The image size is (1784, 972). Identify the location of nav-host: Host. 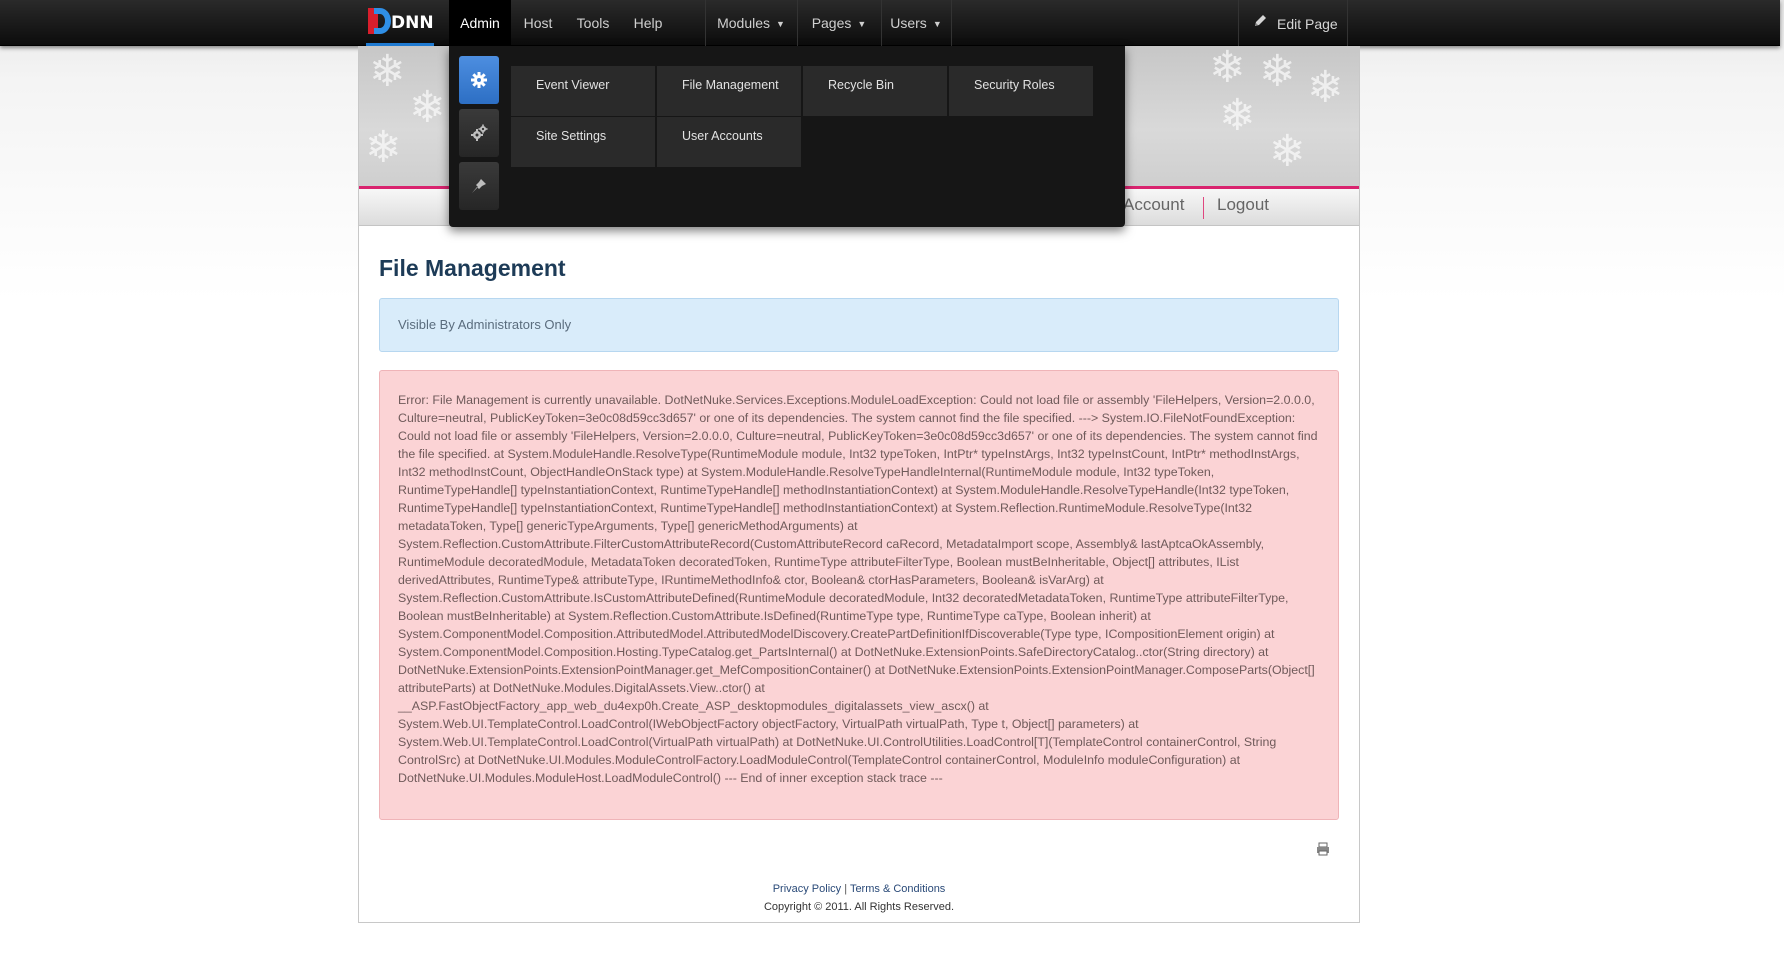
(538, 23).